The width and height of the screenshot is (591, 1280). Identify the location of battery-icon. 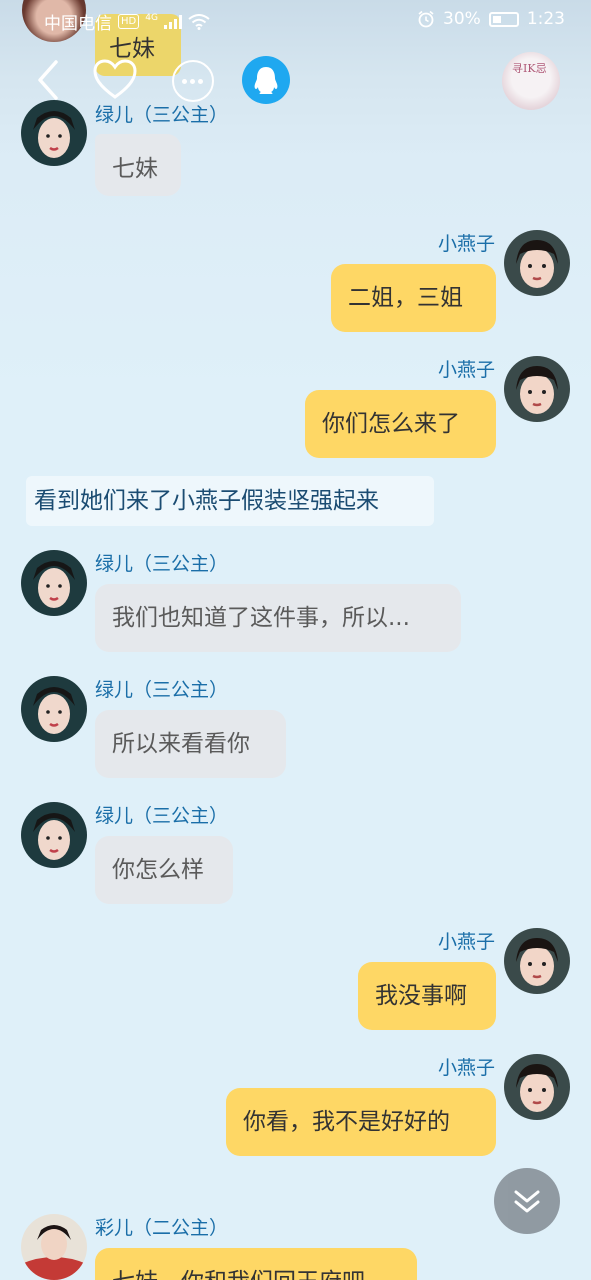
(503, 19).